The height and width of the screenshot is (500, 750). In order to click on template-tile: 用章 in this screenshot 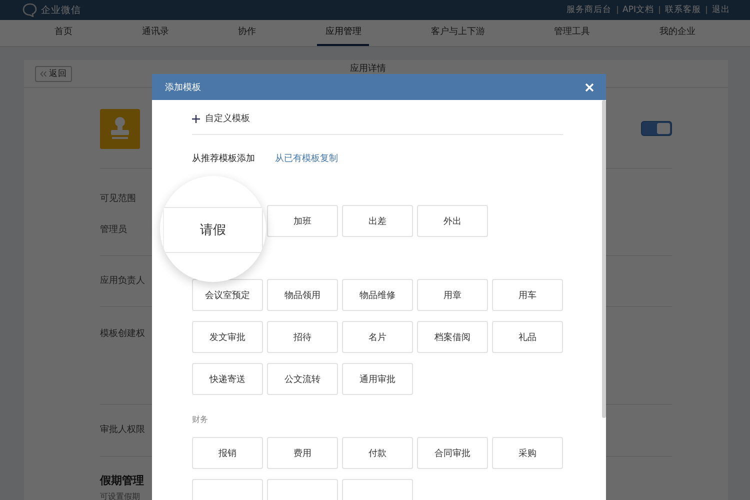, I will do `click(452, 295)`.